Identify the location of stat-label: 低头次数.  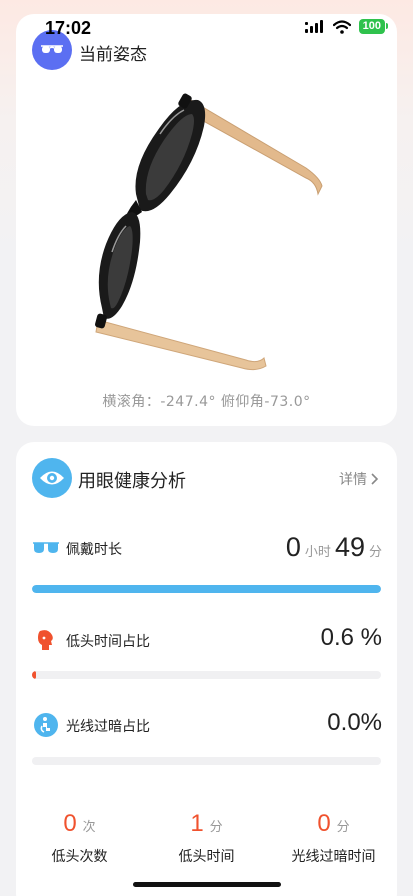
(79, 857).